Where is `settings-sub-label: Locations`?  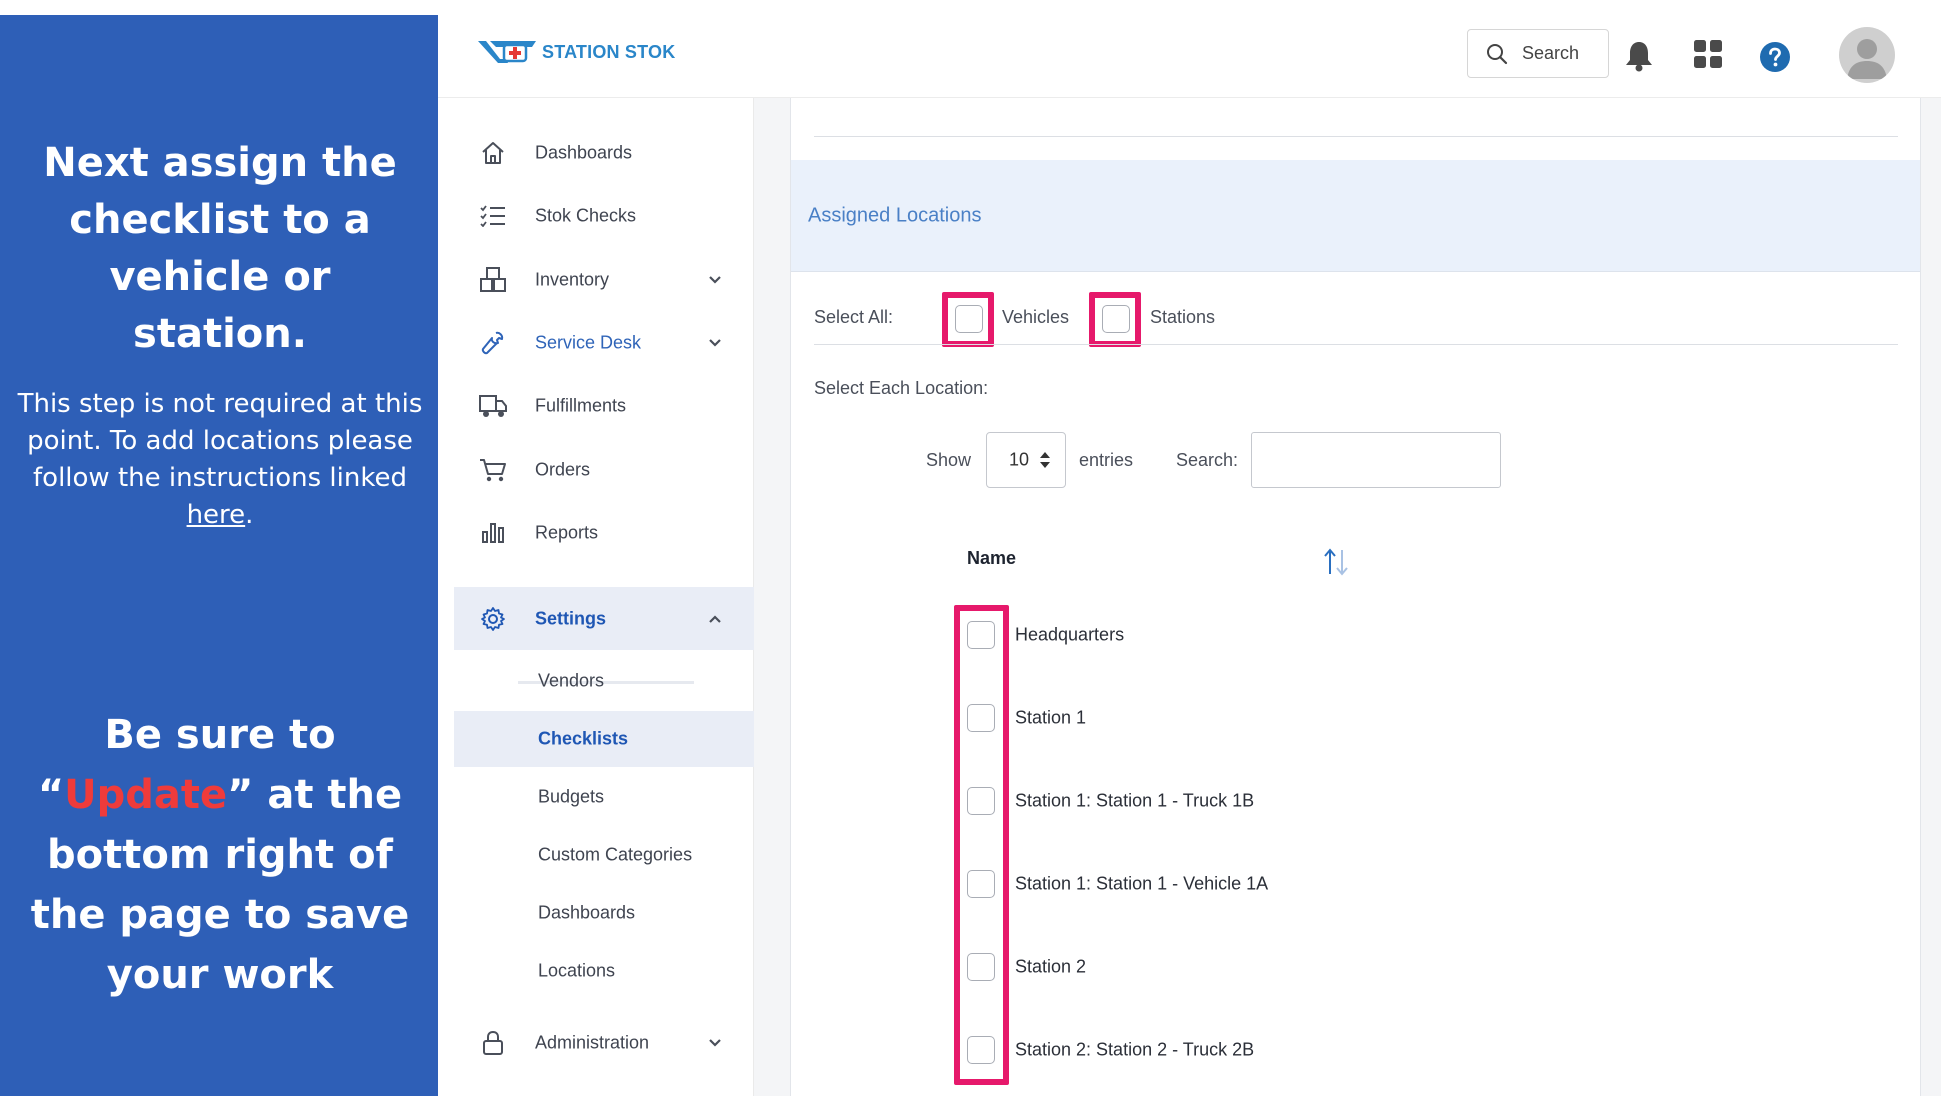
settings-sub-label: Locations is located at coordinates (577, 970).